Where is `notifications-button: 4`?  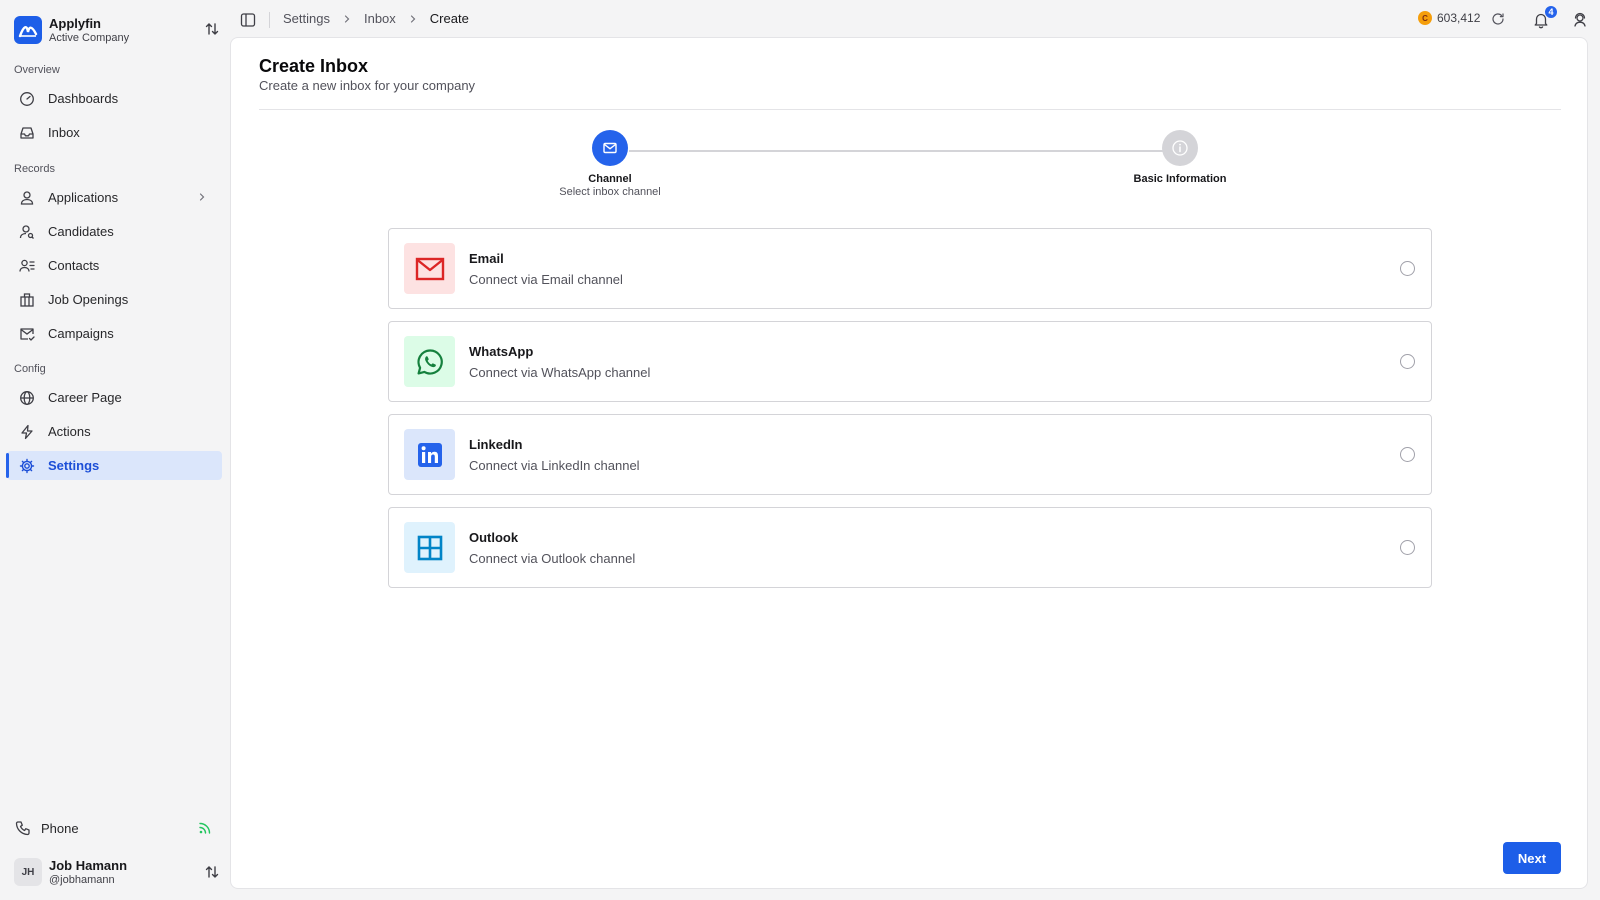 notifications-button: 4 is located at coordinates (1545, 17).